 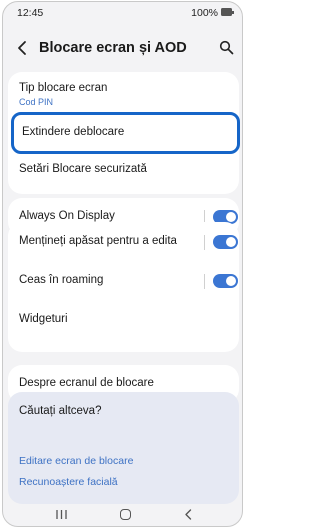 What do you see at coordinates (83, 169) in the screenshot?
I see `secure-lock-settings-label: Setări Blocare securizată` at bounding box center [83, 169].